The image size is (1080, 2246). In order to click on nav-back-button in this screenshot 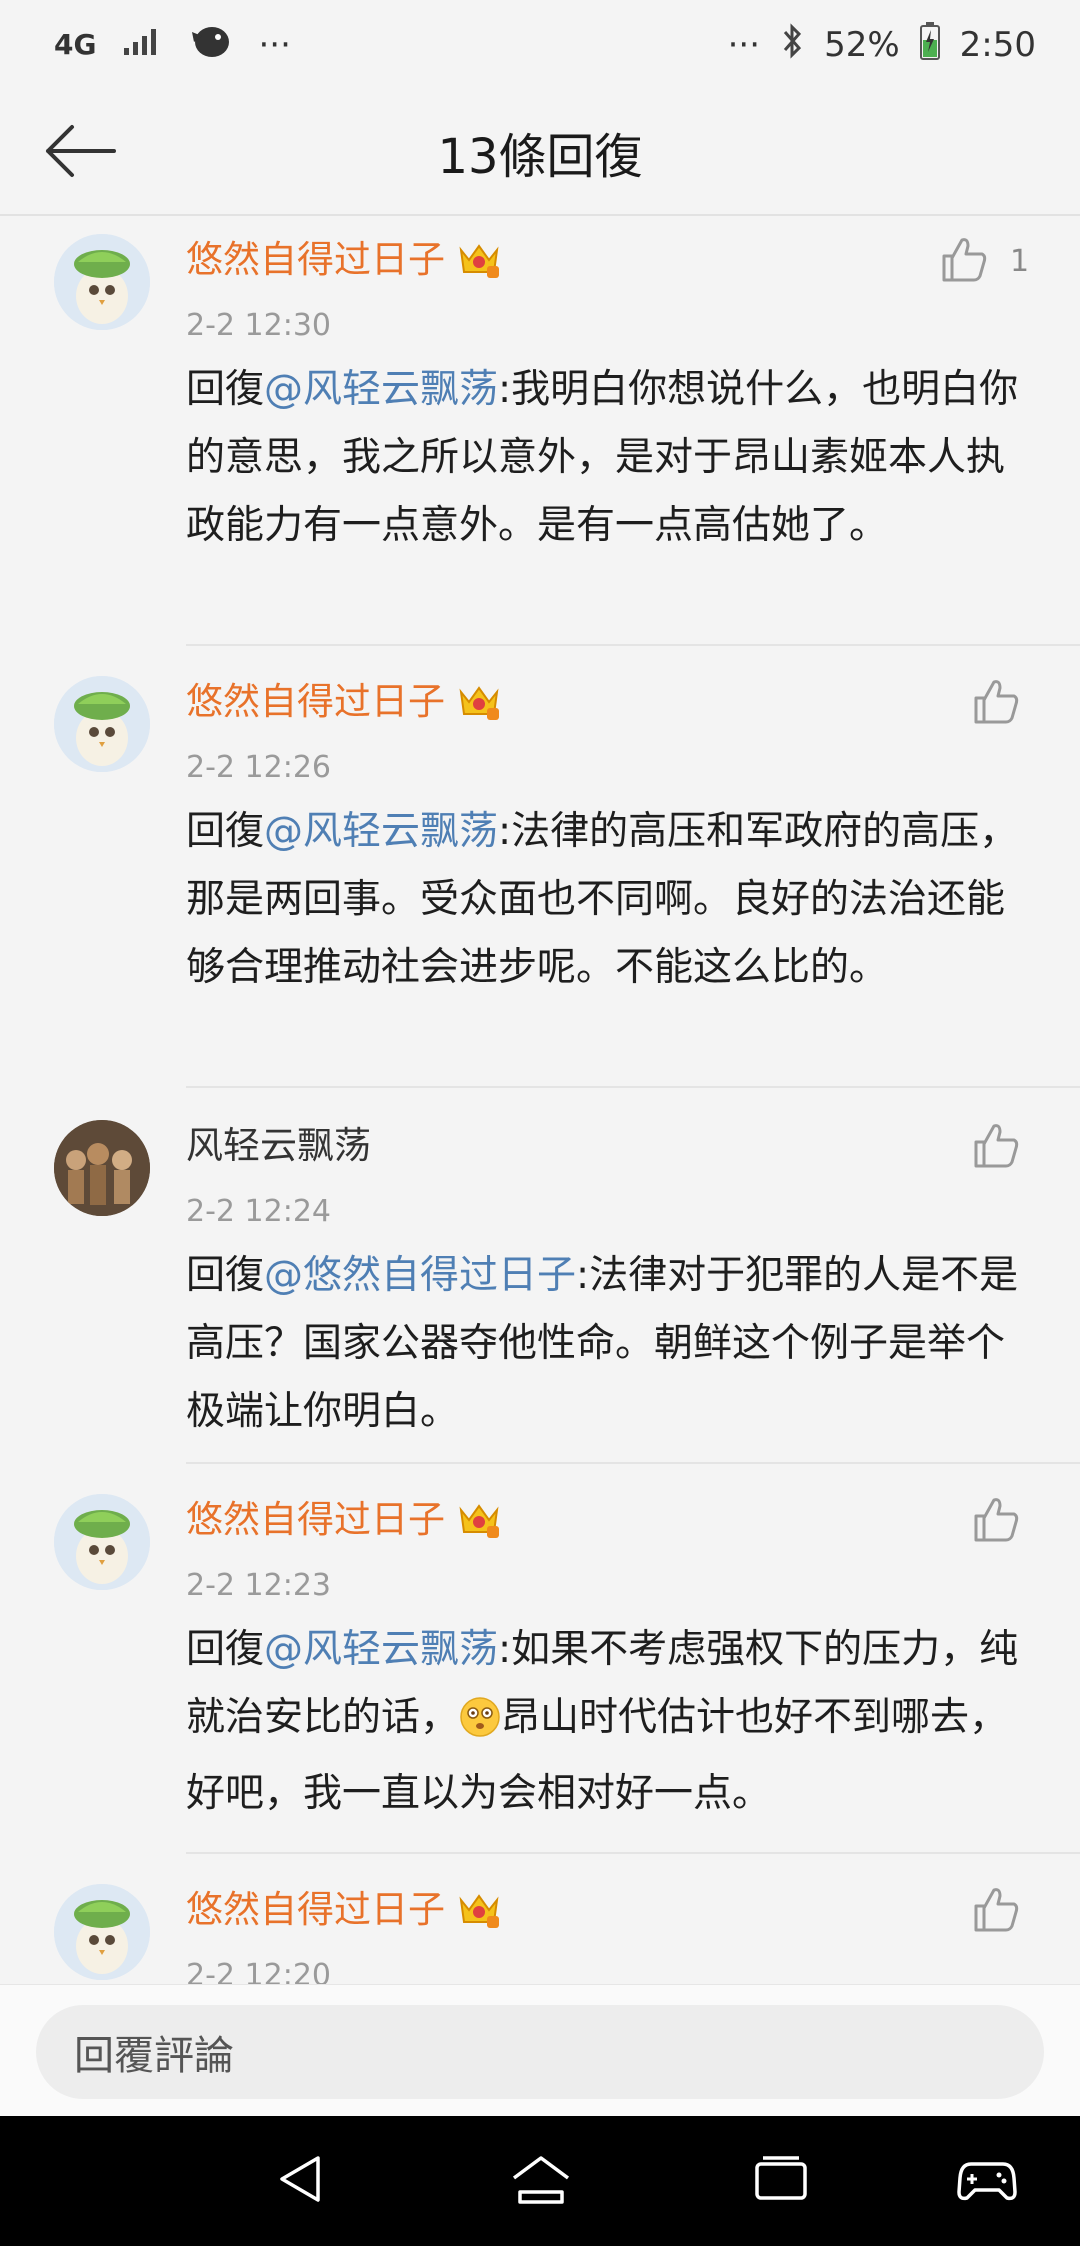, I will do `click(301, 2181)`.